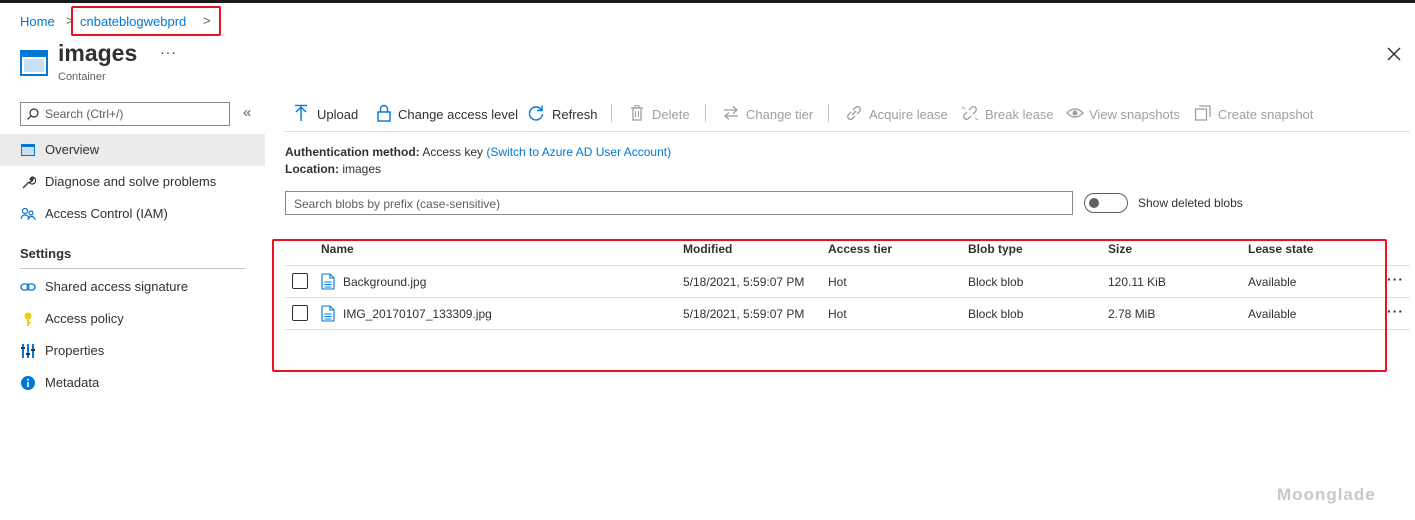  I want to click on sidebar-item-label: Diagnose and solve problems, so click(131, 181).